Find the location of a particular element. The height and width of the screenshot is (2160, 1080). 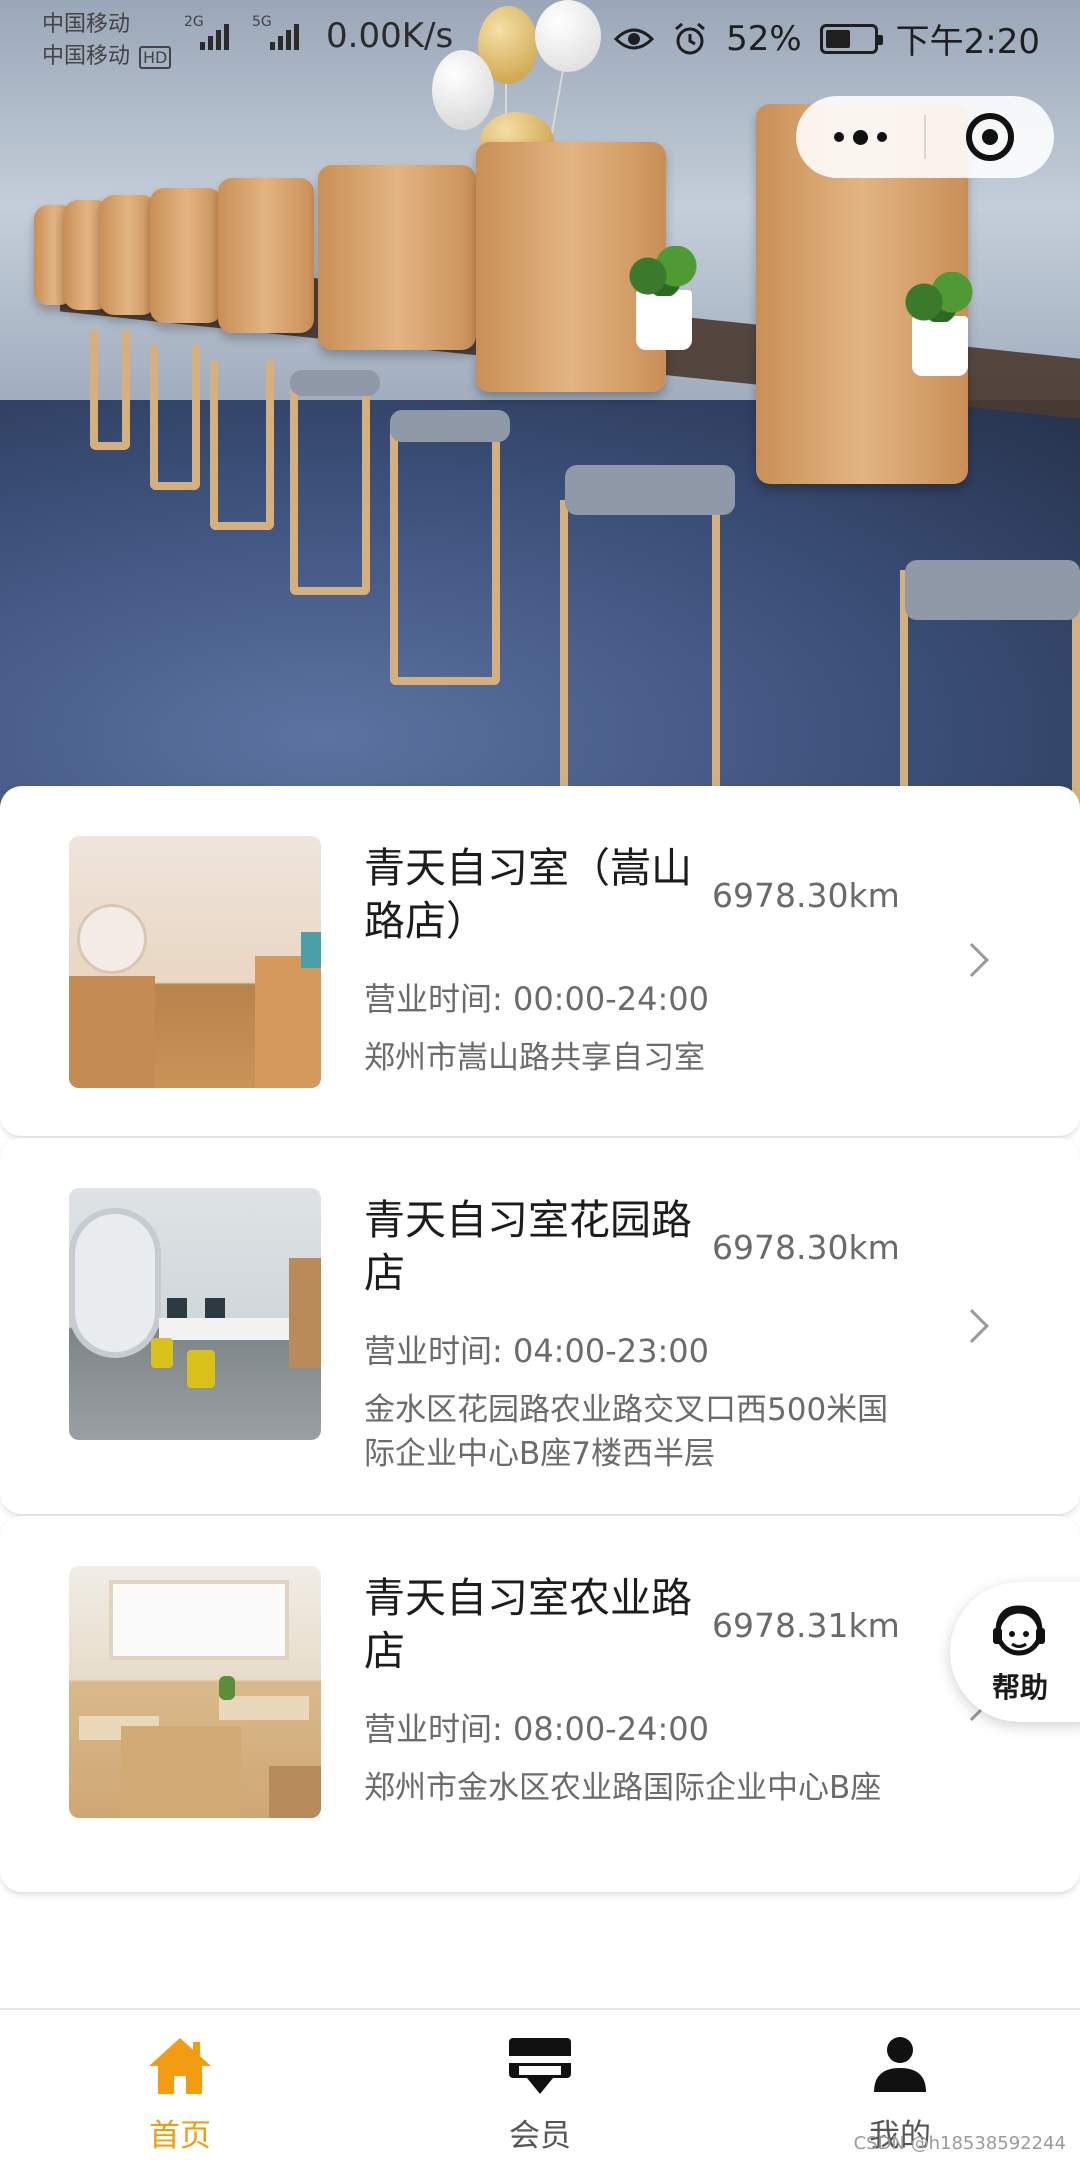

close-ring is located at coordinates (990, 137).